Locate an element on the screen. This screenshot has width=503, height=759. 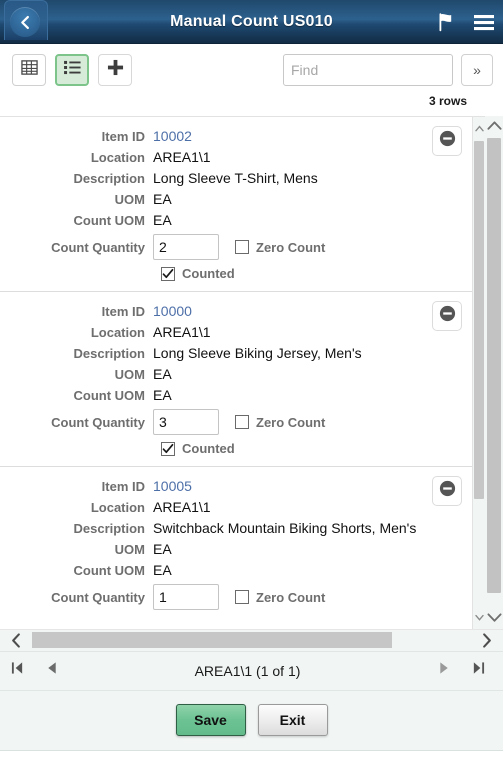
previous-page-icon is located at coordinates (51, 670).